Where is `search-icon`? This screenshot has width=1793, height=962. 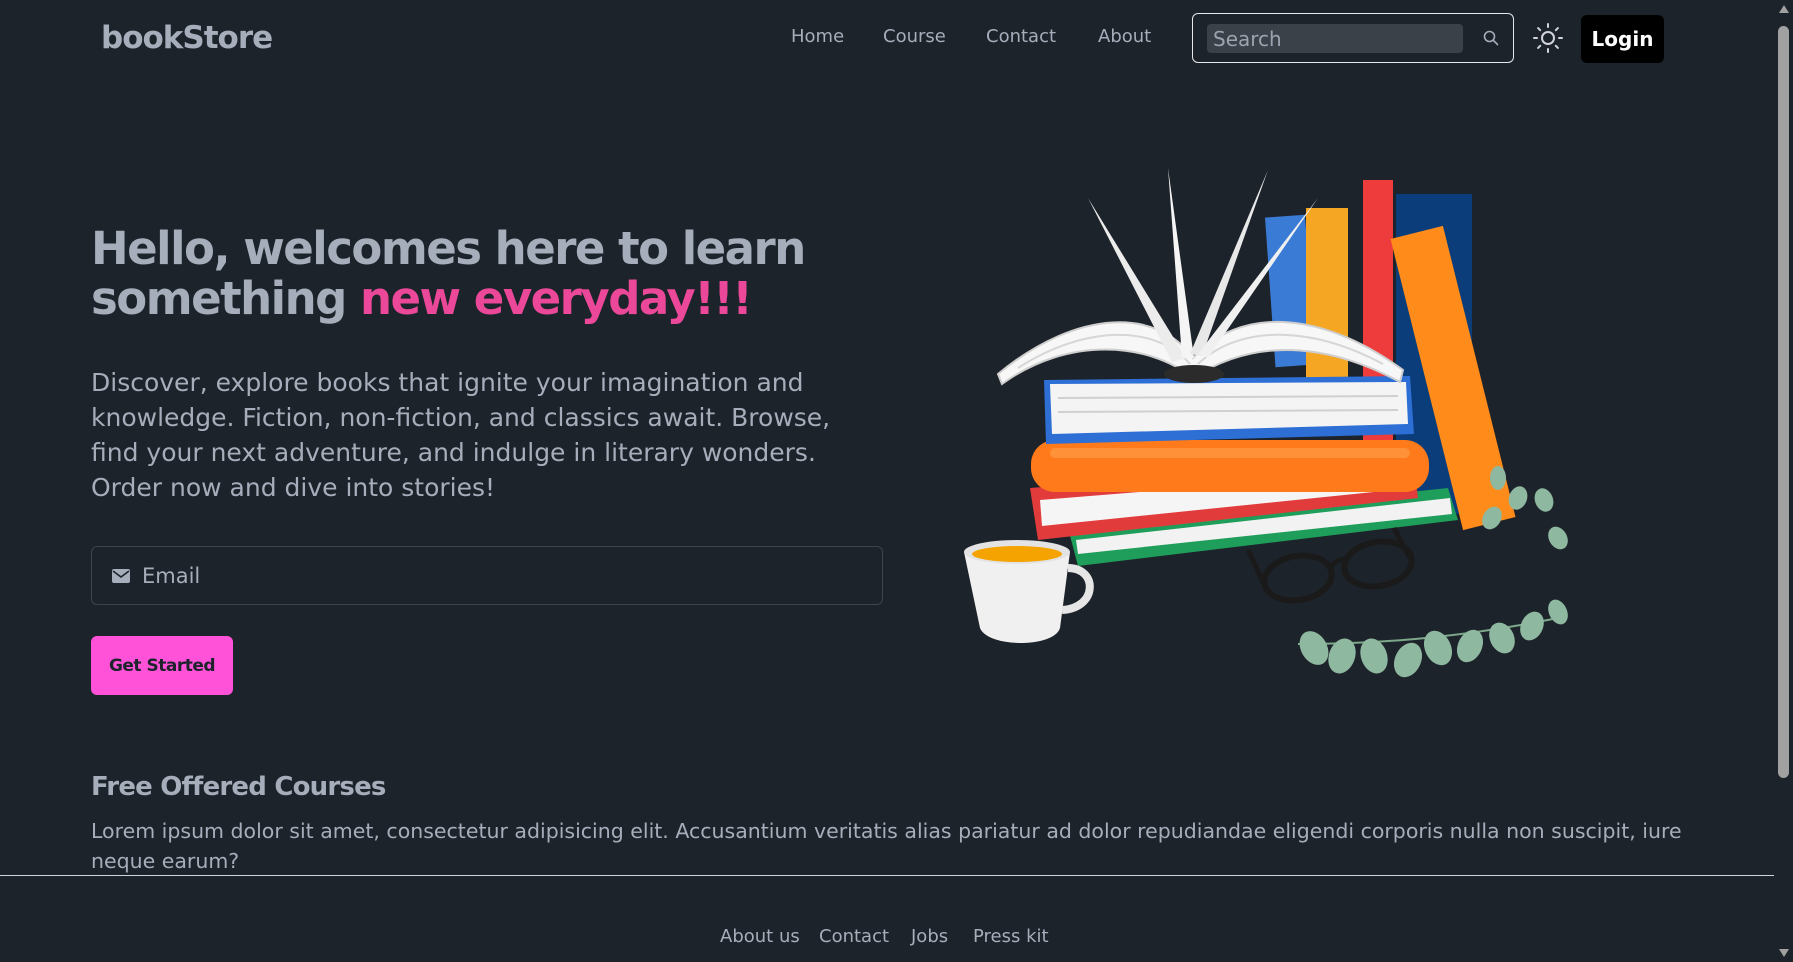 search-icon is located at coordinates (1491, 38).